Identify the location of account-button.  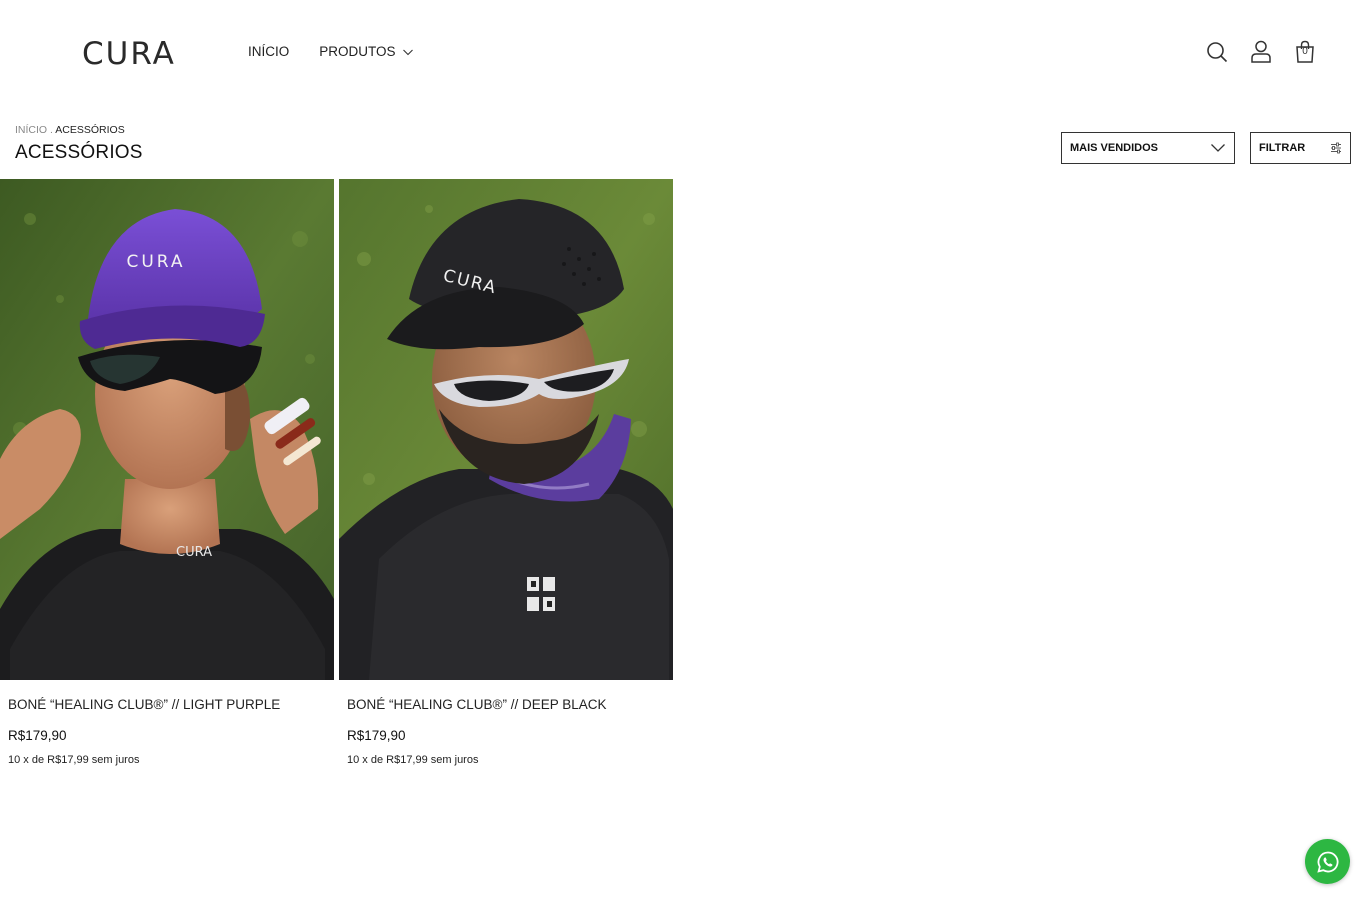
(1261, 52).